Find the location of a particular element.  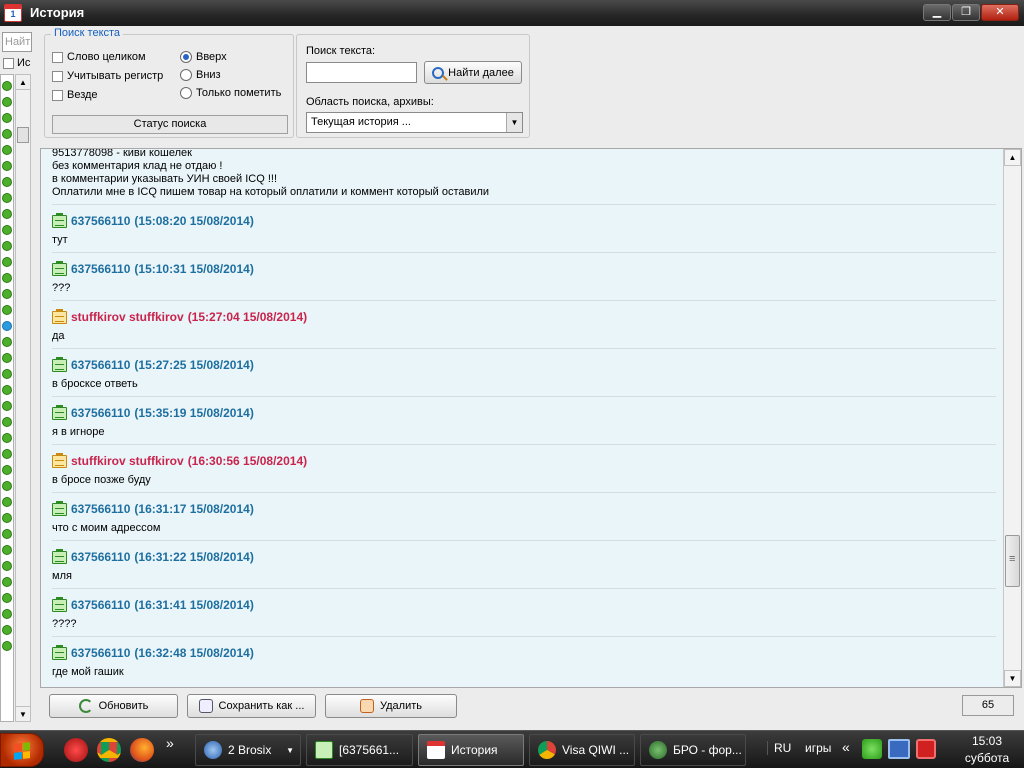

contact-scroll-thumb is located at coordinates (23, 135).